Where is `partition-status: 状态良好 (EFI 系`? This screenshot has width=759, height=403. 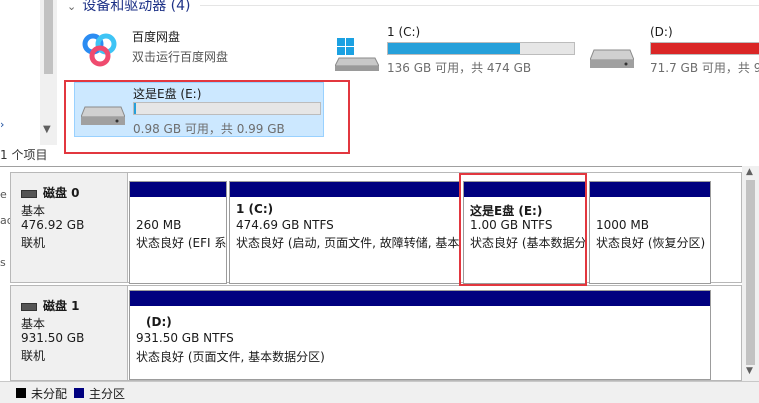
partition-status: 状态良好 (EFI 系 is located at coordinates (181, 243).